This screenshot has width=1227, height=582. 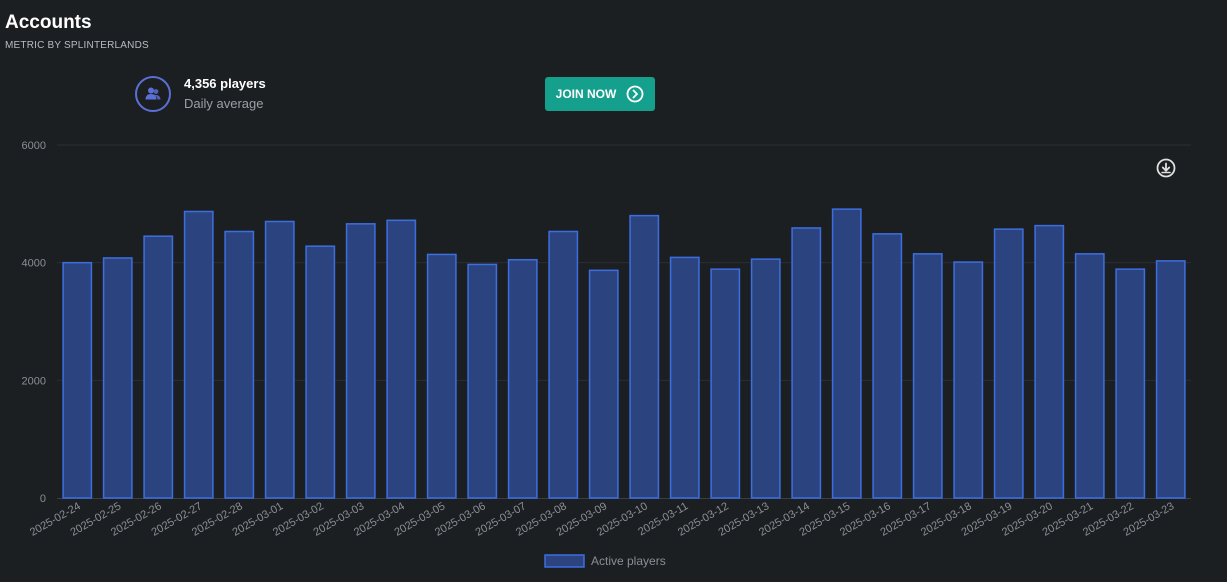 I want to click on y-tick-label: 2000, so click(x=34, y=381).